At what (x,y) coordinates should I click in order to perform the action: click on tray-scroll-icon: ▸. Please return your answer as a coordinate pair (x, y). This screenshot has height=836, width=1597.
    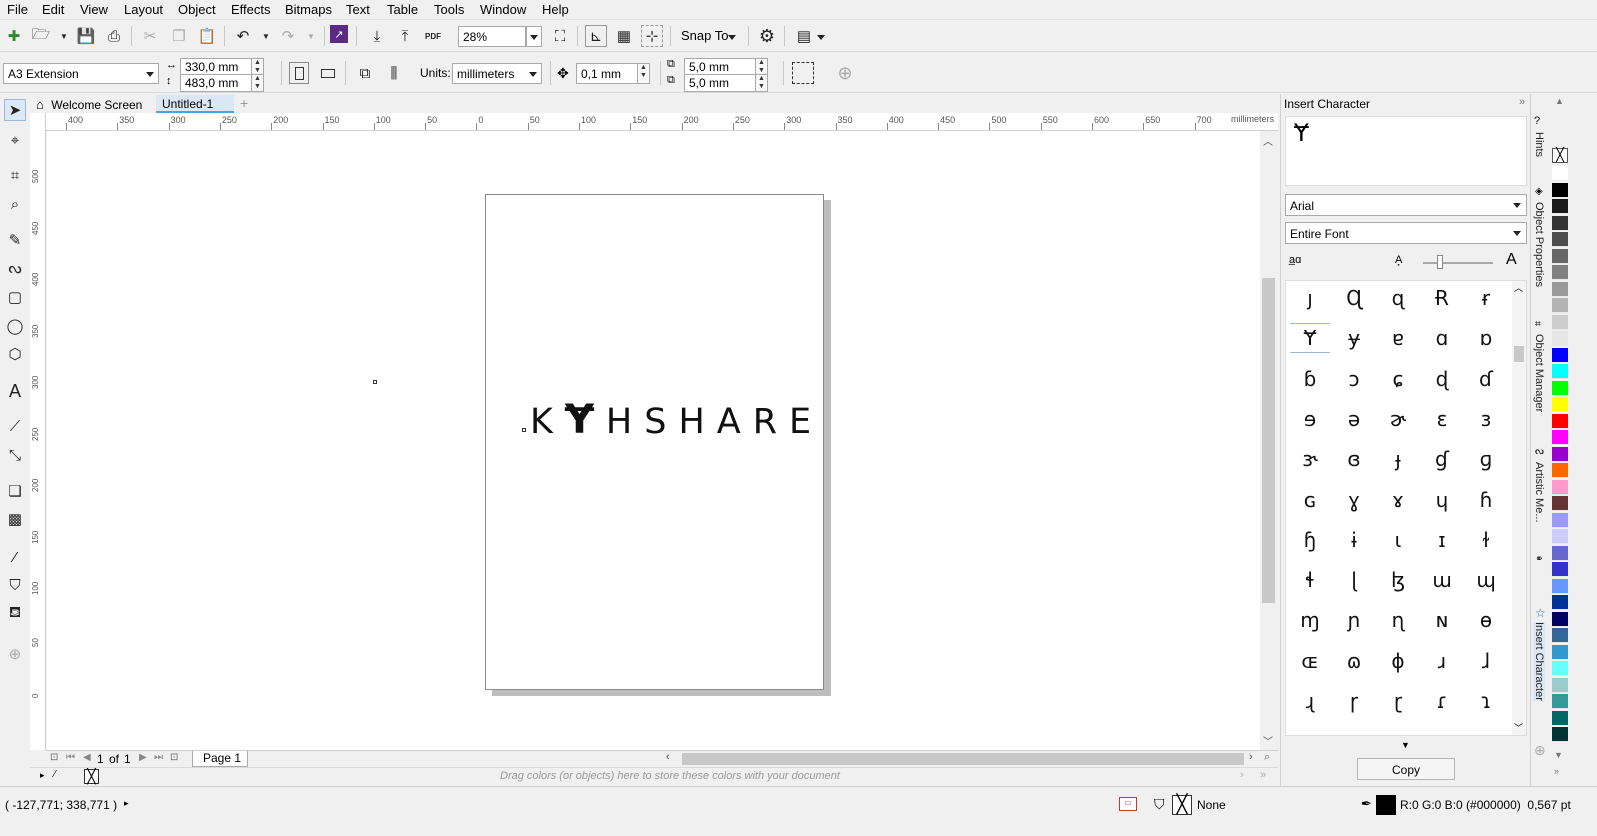
    Looking at the image, I should click on (42, 775).